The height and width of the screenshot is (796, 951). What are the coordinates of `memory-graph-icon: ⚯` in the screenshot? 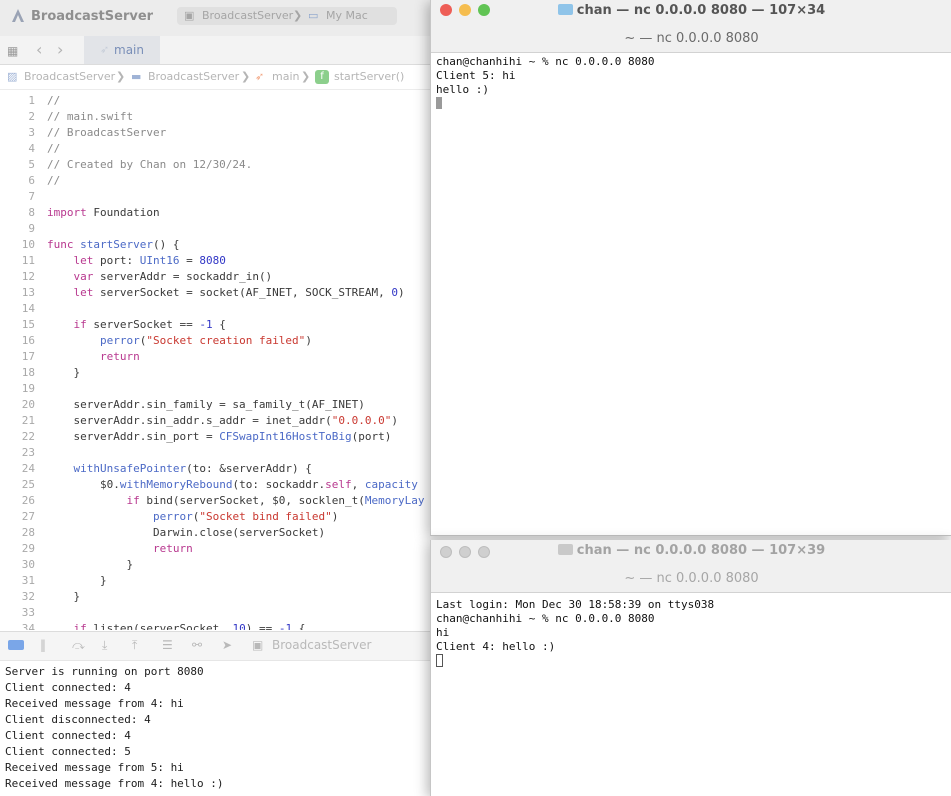 It's located at (197, 645).